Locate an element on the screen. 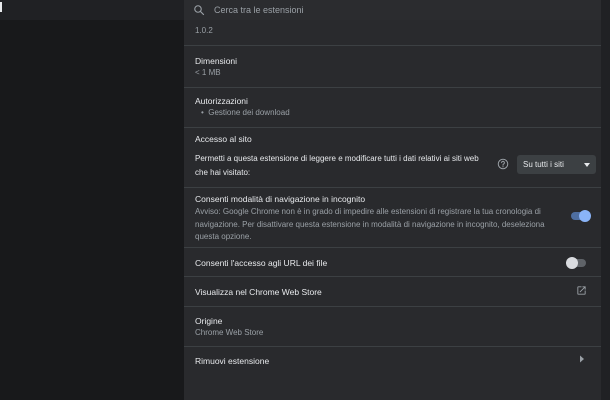  site-access-select-value: Su tutti i siti is located at coordinates (543, 164).